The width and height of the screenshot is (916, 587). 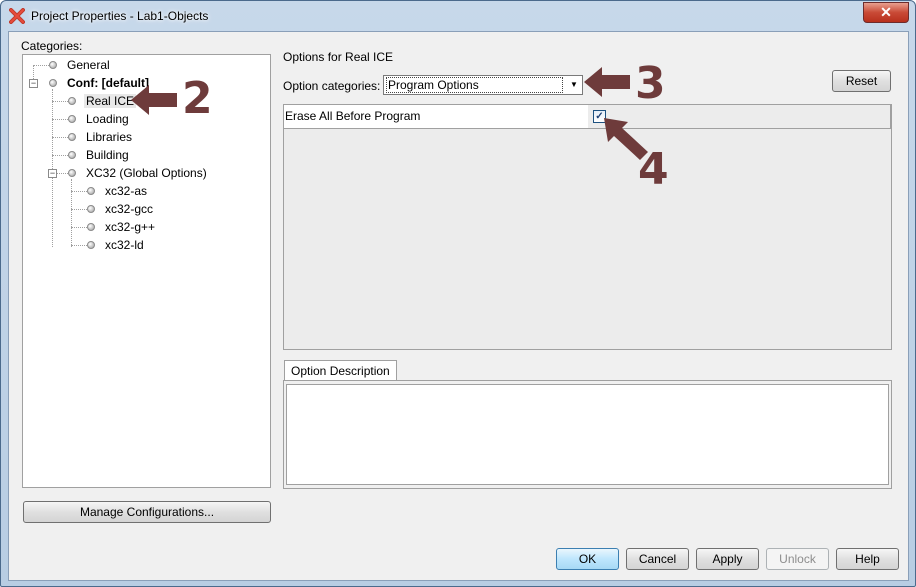 I want to click on tree-item-xc32-as: xc32-as, so click(x=126, y=191).